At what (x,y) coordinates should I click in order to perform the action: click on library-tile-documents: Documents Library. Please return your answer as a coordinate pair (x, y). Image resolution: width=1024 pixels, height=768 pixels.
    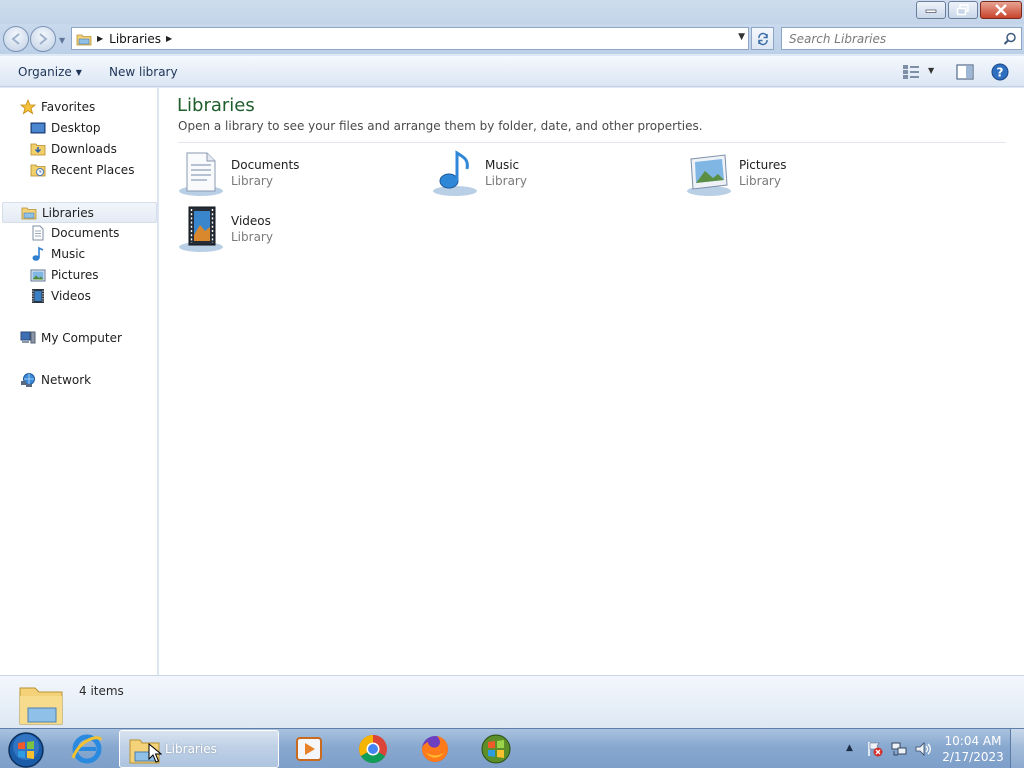
    Looking at the image, I should click on (297, 176).